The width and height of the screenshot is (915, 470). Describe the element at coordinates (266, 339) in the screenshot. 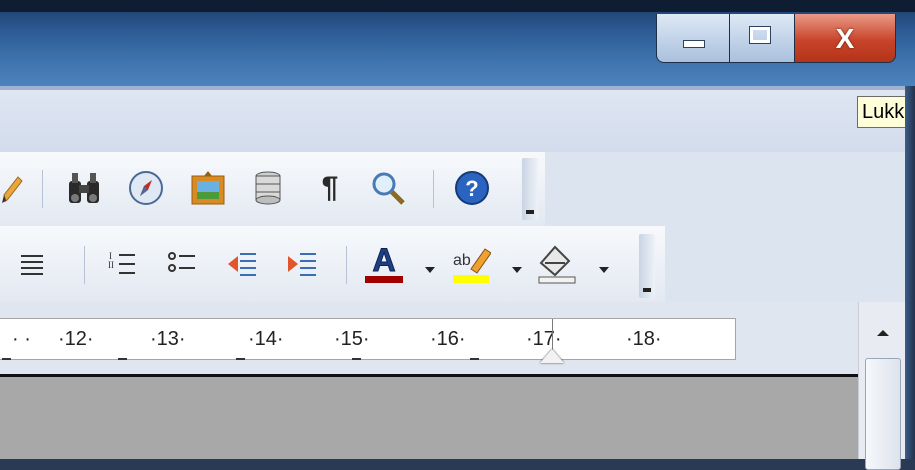

I see `ruler-label-14: ·14·` at that location.